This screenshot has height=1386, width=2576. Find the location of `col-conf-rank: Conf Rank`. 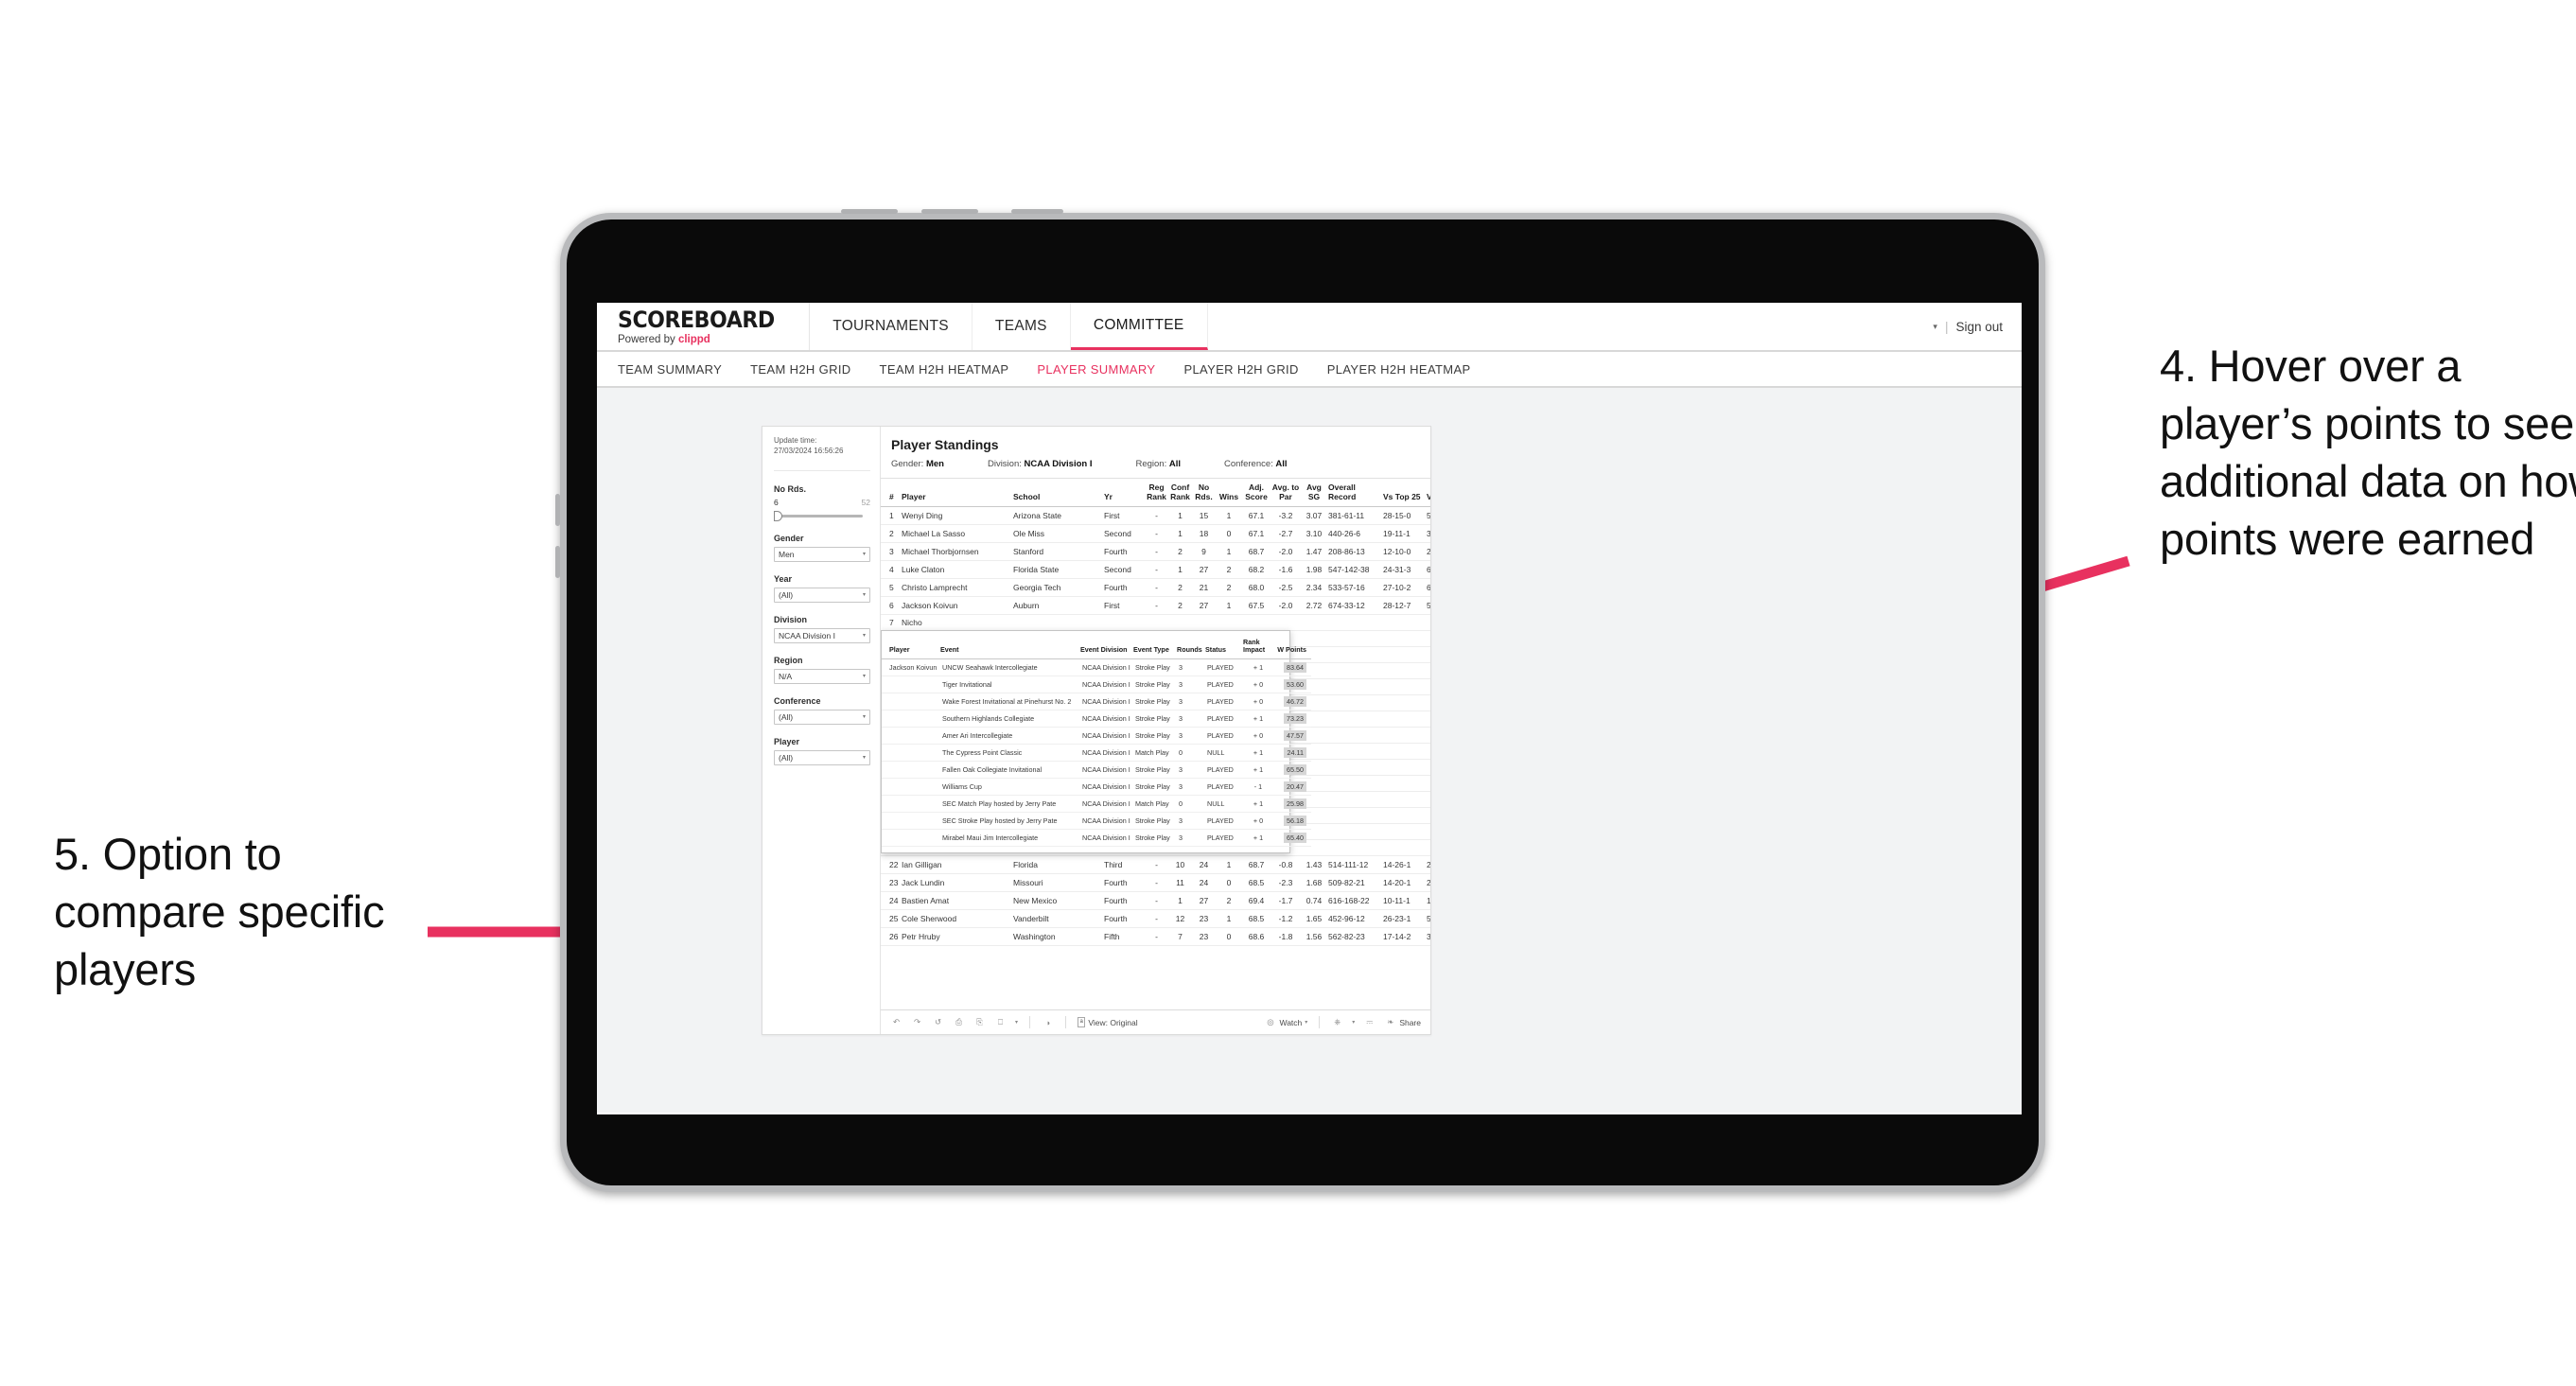

col-conf-rank: Conf Rank is located at coordinates (1181, 493).